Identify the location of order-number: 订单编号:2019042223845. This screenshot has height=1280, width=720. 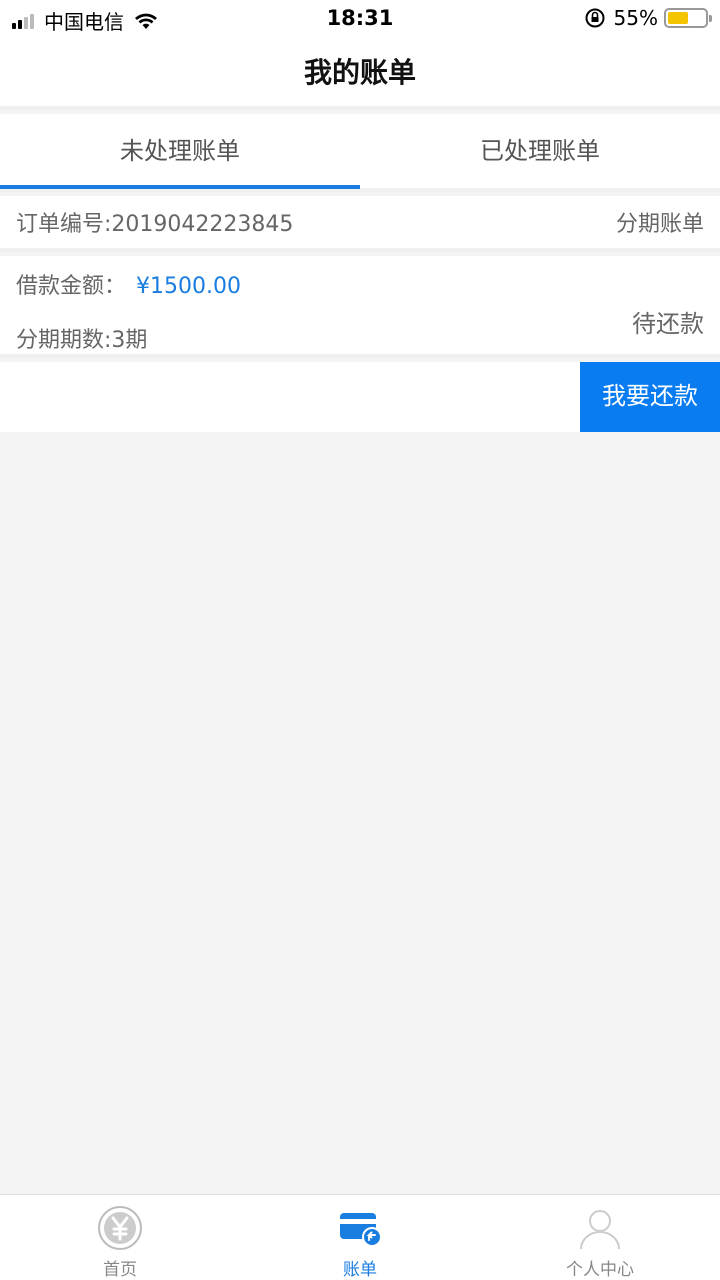
(155, 224).